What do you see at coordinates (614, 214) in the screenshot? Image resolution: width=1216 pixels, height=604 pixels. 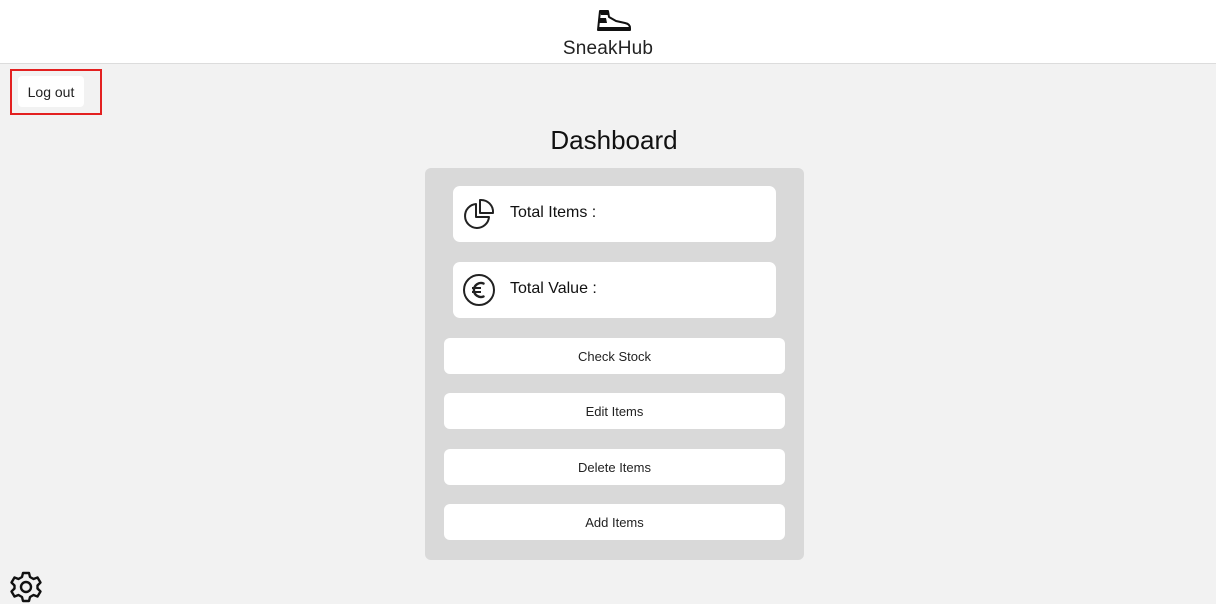 I see `total-items-card: Total Items :` at bounding box center [614, 214].